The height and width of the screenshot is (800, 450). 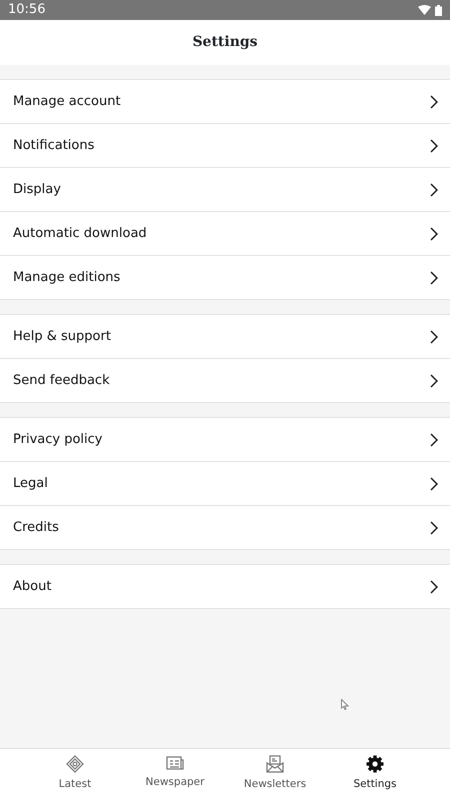 What do you see at coordinates (225, 381) in the screenshot?
I see `settings-row: Send feedback` at bounding box center [225, 381].